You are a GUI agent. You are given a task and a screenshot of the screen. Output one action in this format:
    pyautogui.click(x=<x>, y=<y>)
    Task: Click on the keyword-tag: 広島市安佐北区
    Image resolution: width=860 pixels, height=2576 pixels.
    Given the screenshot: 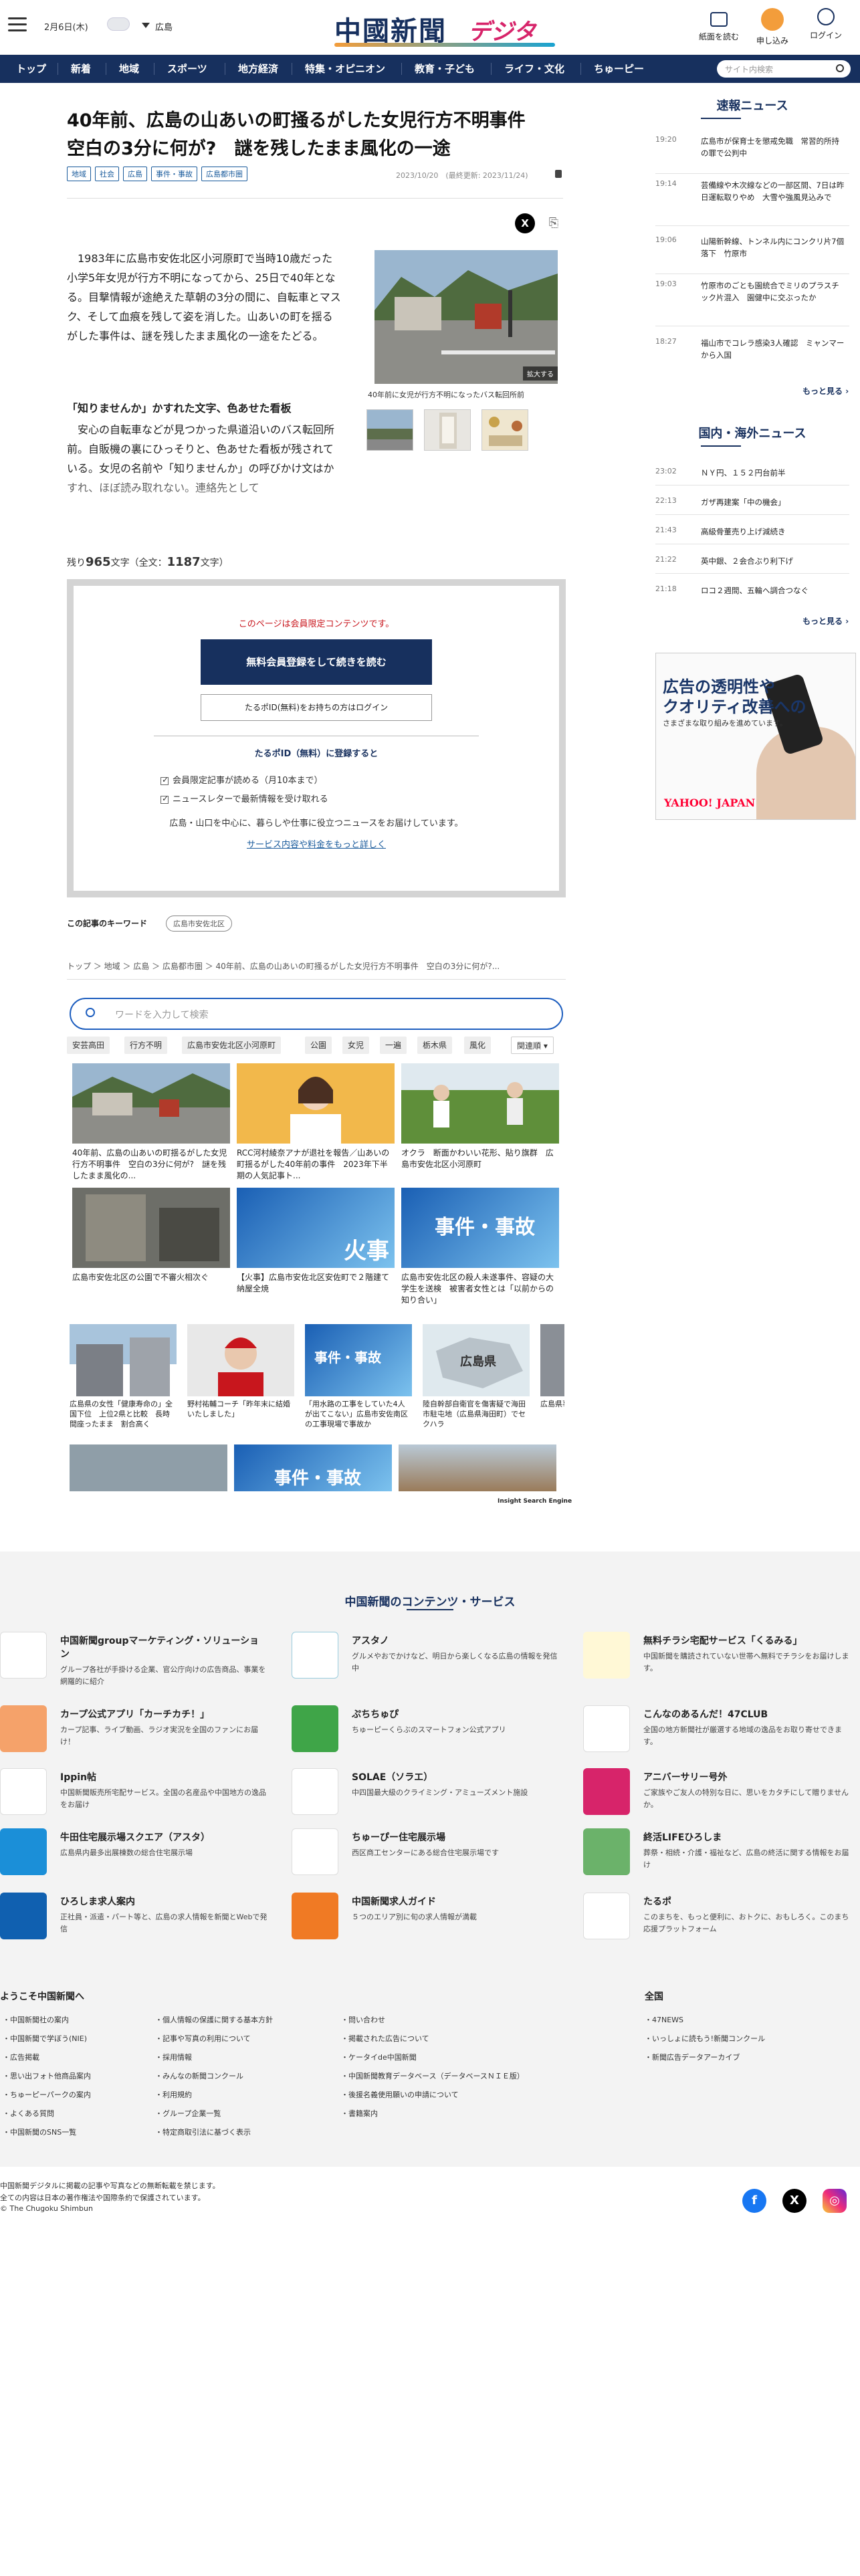 What is the action you would take?
    pyautogui.click(x=199, y=924)
    